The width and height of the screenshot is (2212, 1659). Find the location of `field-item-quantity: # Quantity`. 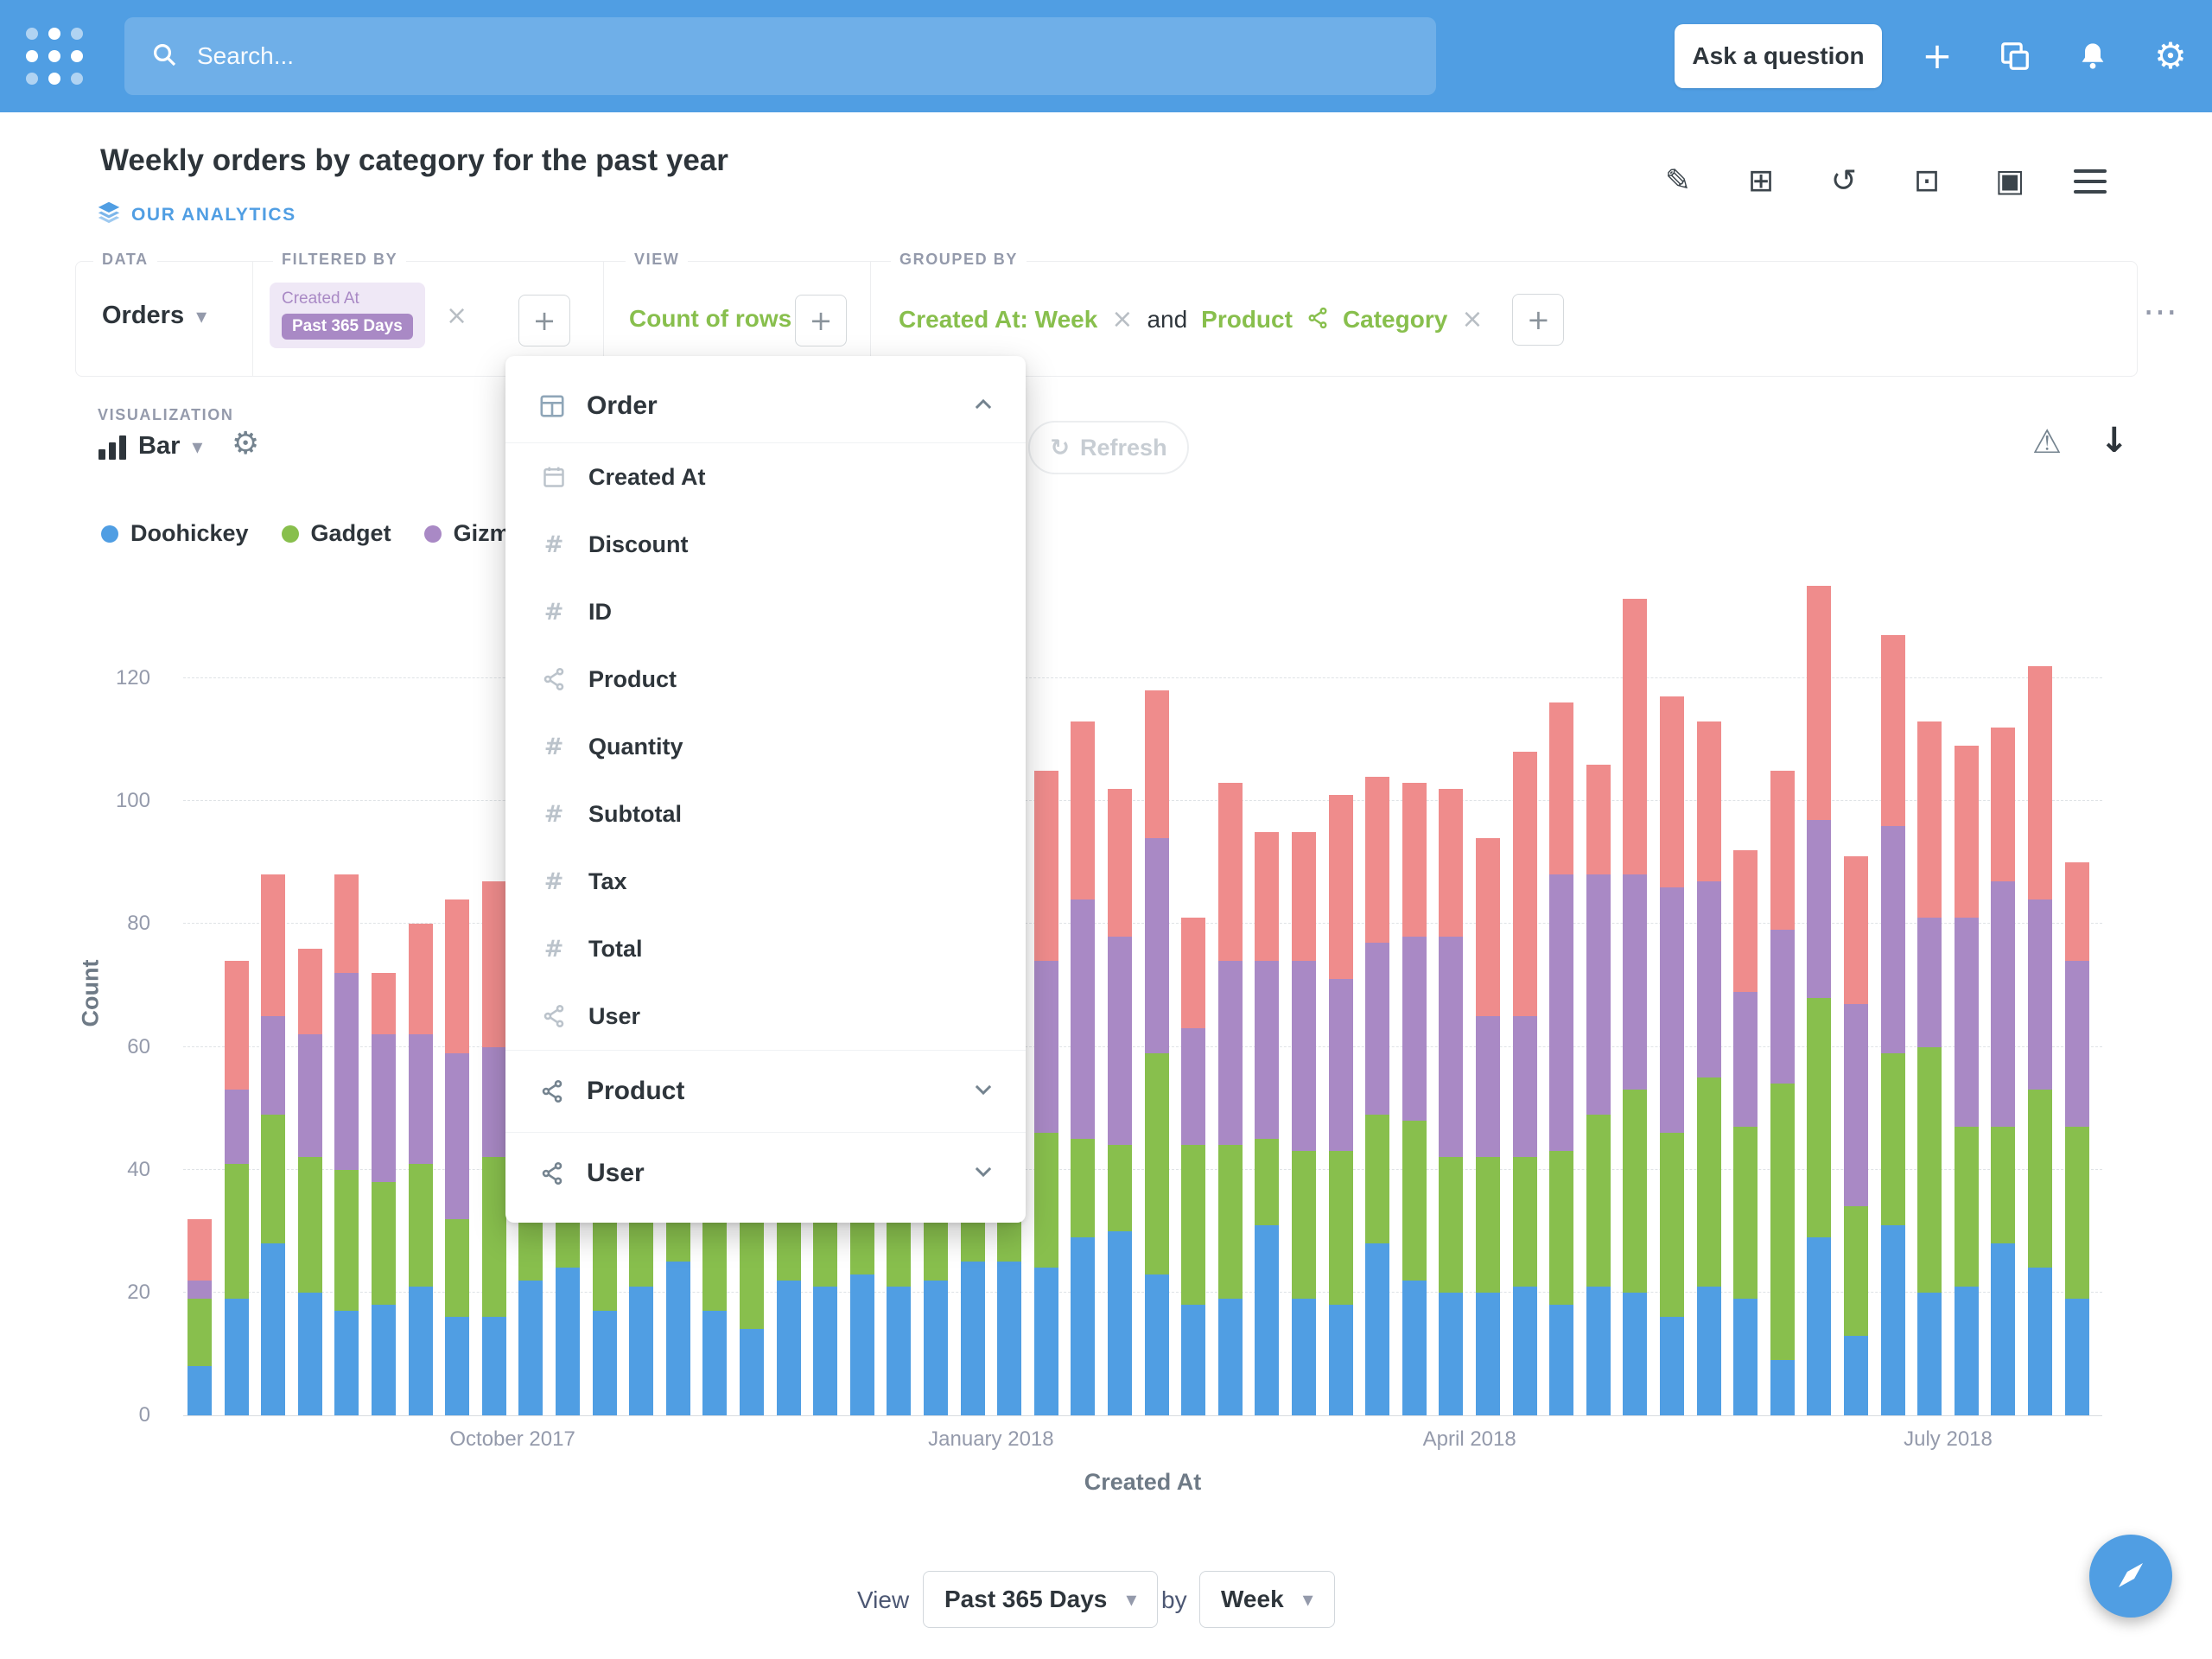

field-item-quantity: # Quantity is located at coordinates (765, 746).